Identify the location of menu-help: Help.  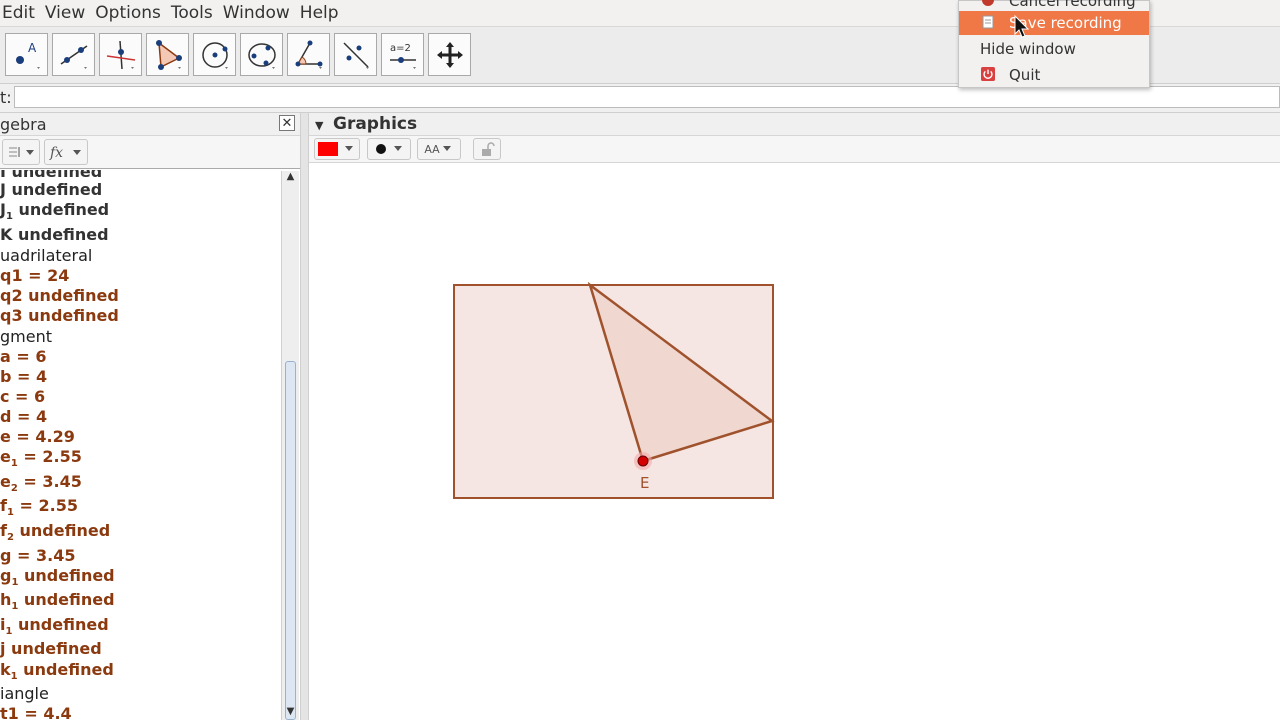
(324, 13).